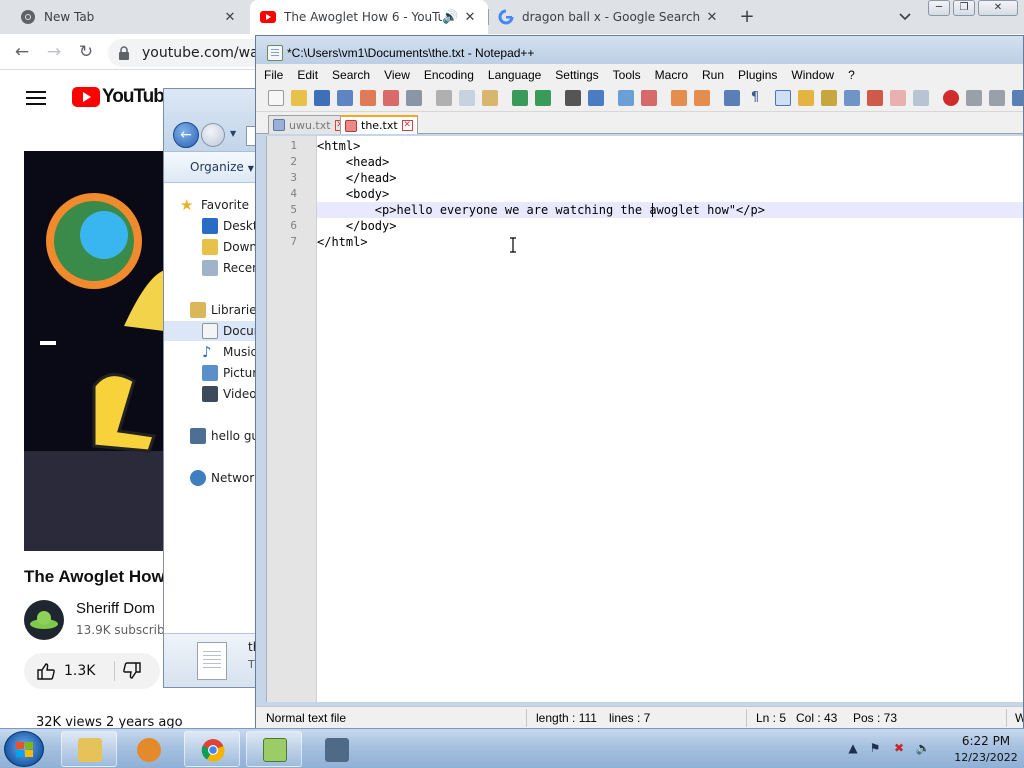 The height and width of the screenshot is (768, 1024). I want to click on paste-icon, so click(490, 98).